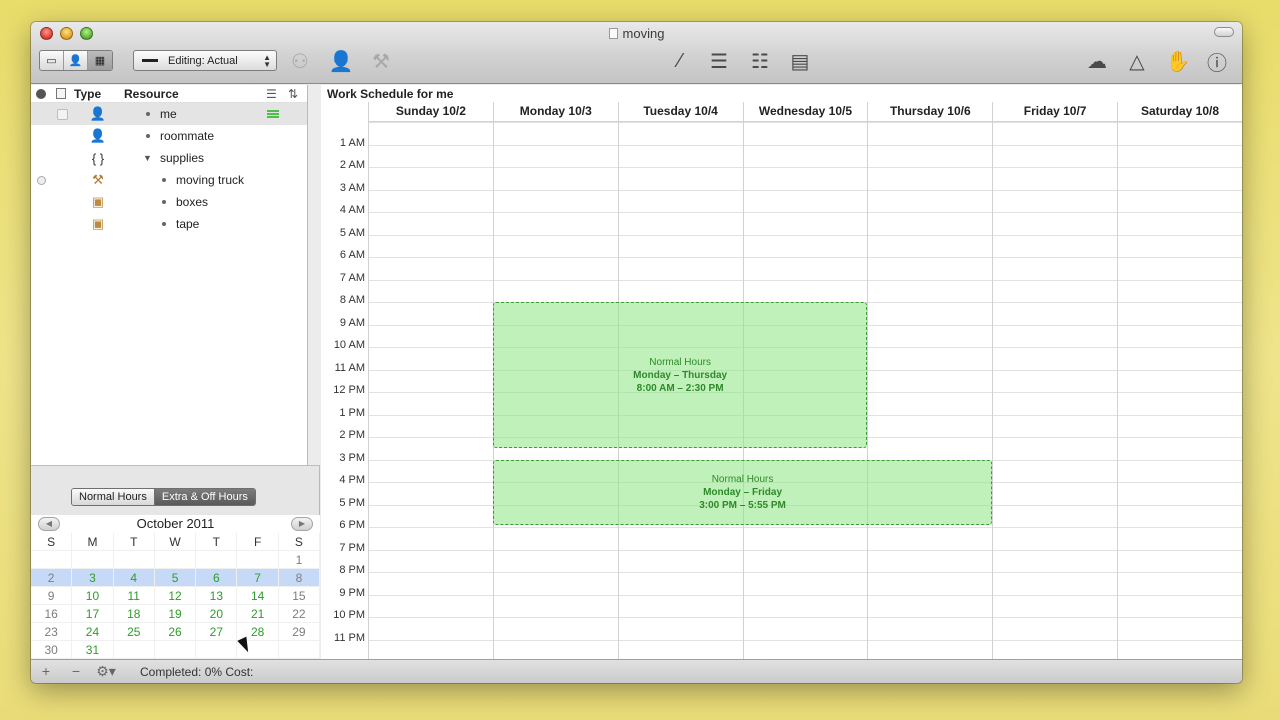 Image resolution: width=1280 pixels, height=720 pixels. Describe the element at coordinates (1097, 61) in the screenshot. I see `cloud-sync-icon: ☁` at that location.